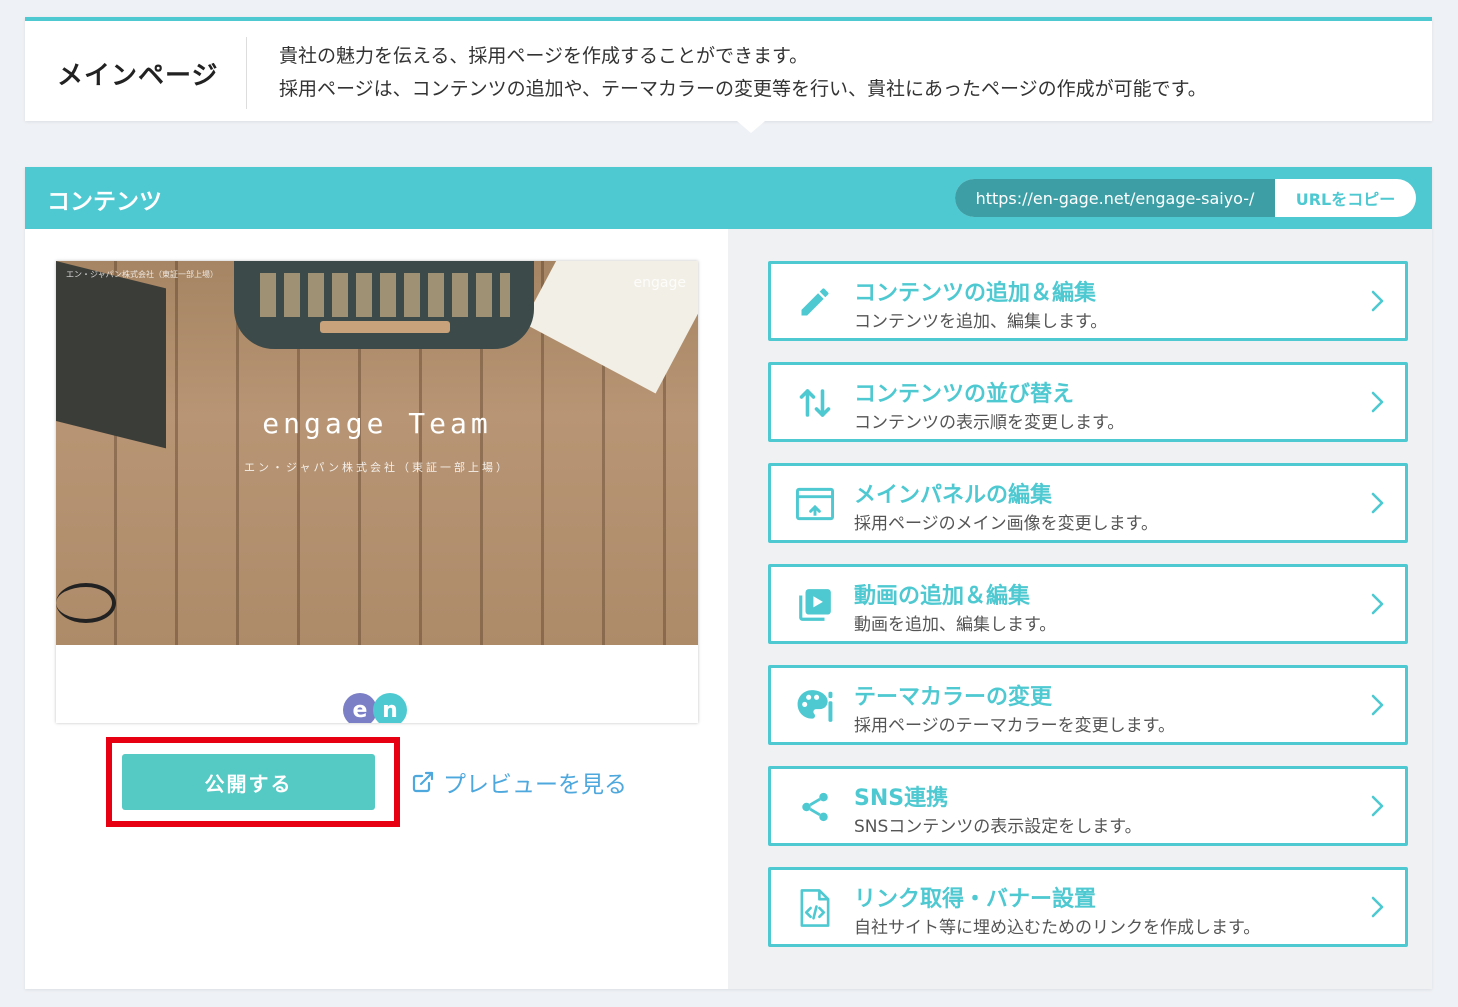  I want to click on preview-badge: エン・ジャパン株式会社（東証一部上場）, so click(142, 274).